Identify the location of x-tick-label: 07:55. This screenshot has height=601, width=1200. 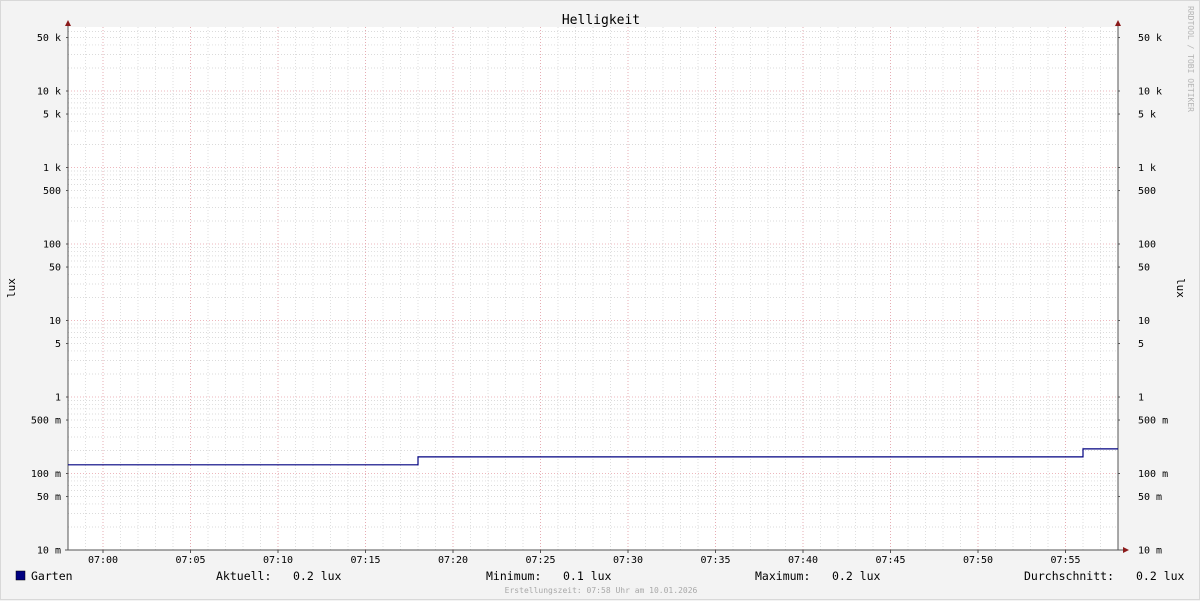
(1065, 560).